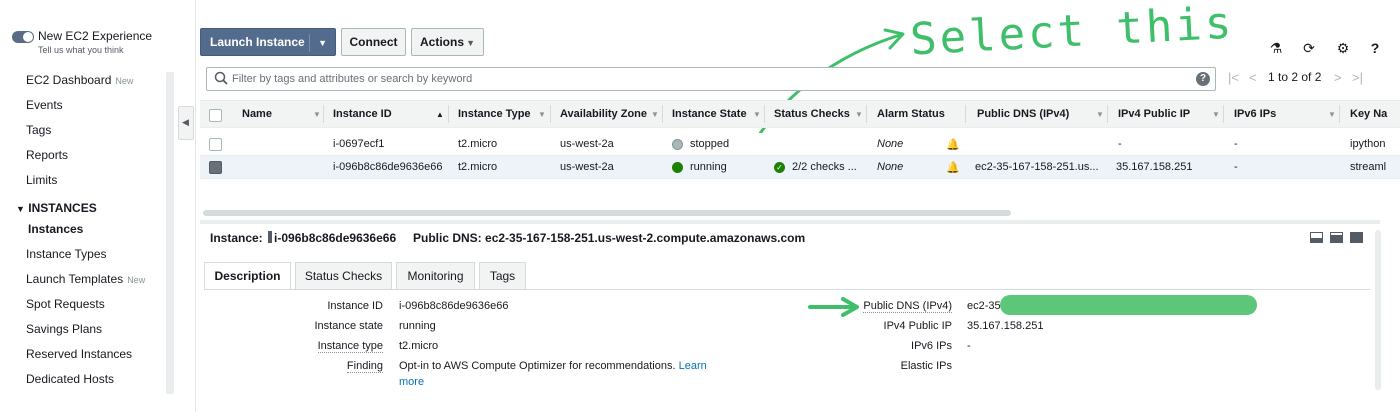 This screenshot has height=412, width=1400. Describe the element at coordinates (1005, 326) in the screenshot. I see `field-value-ipv4-public-ip: 35.167.158.251` at that location.